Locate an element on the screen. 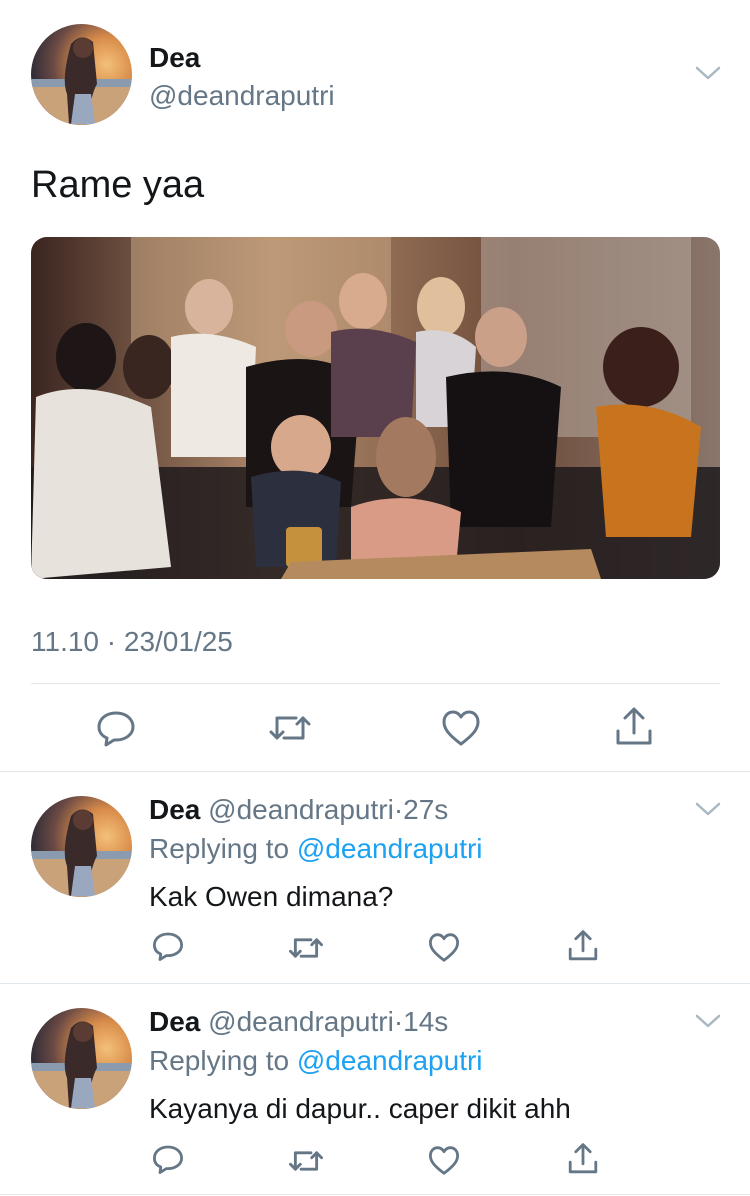  reply-header: Dea @deandraputri·14s is located at coordinates (298, 1022).